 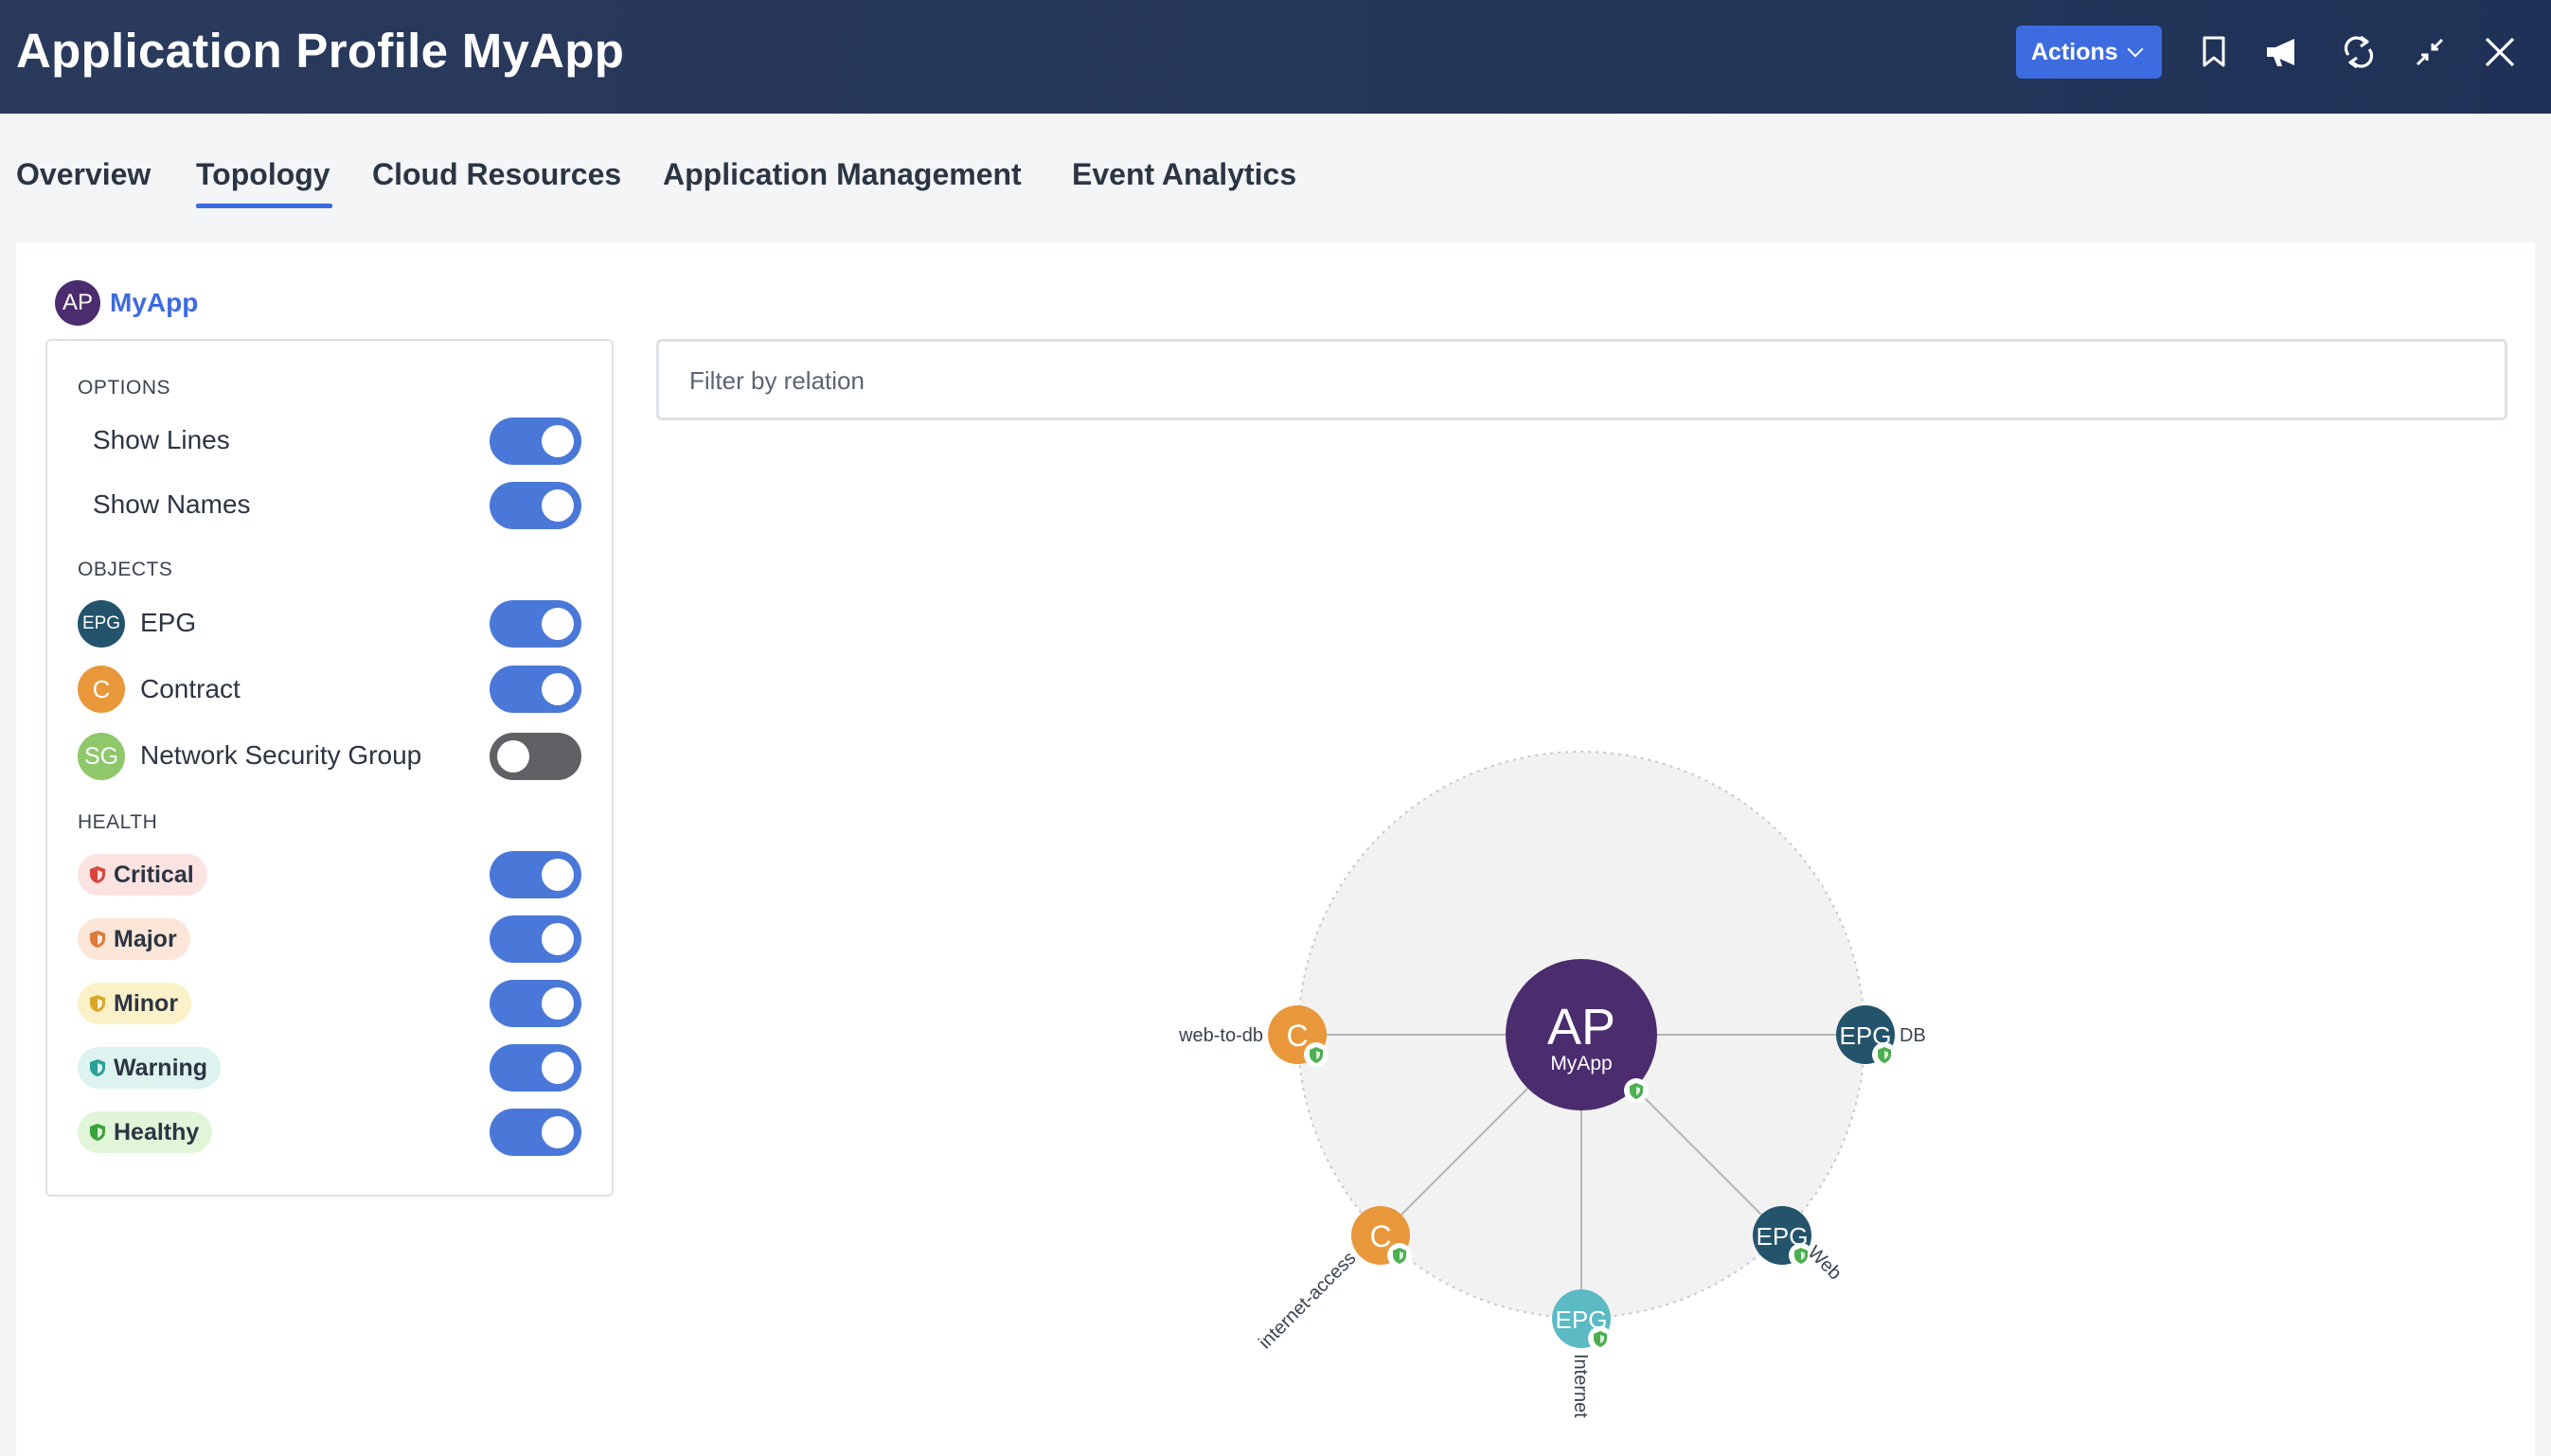 I want to click on epg-node-internet: EPG Internet, so click(x=1582, y=1354).